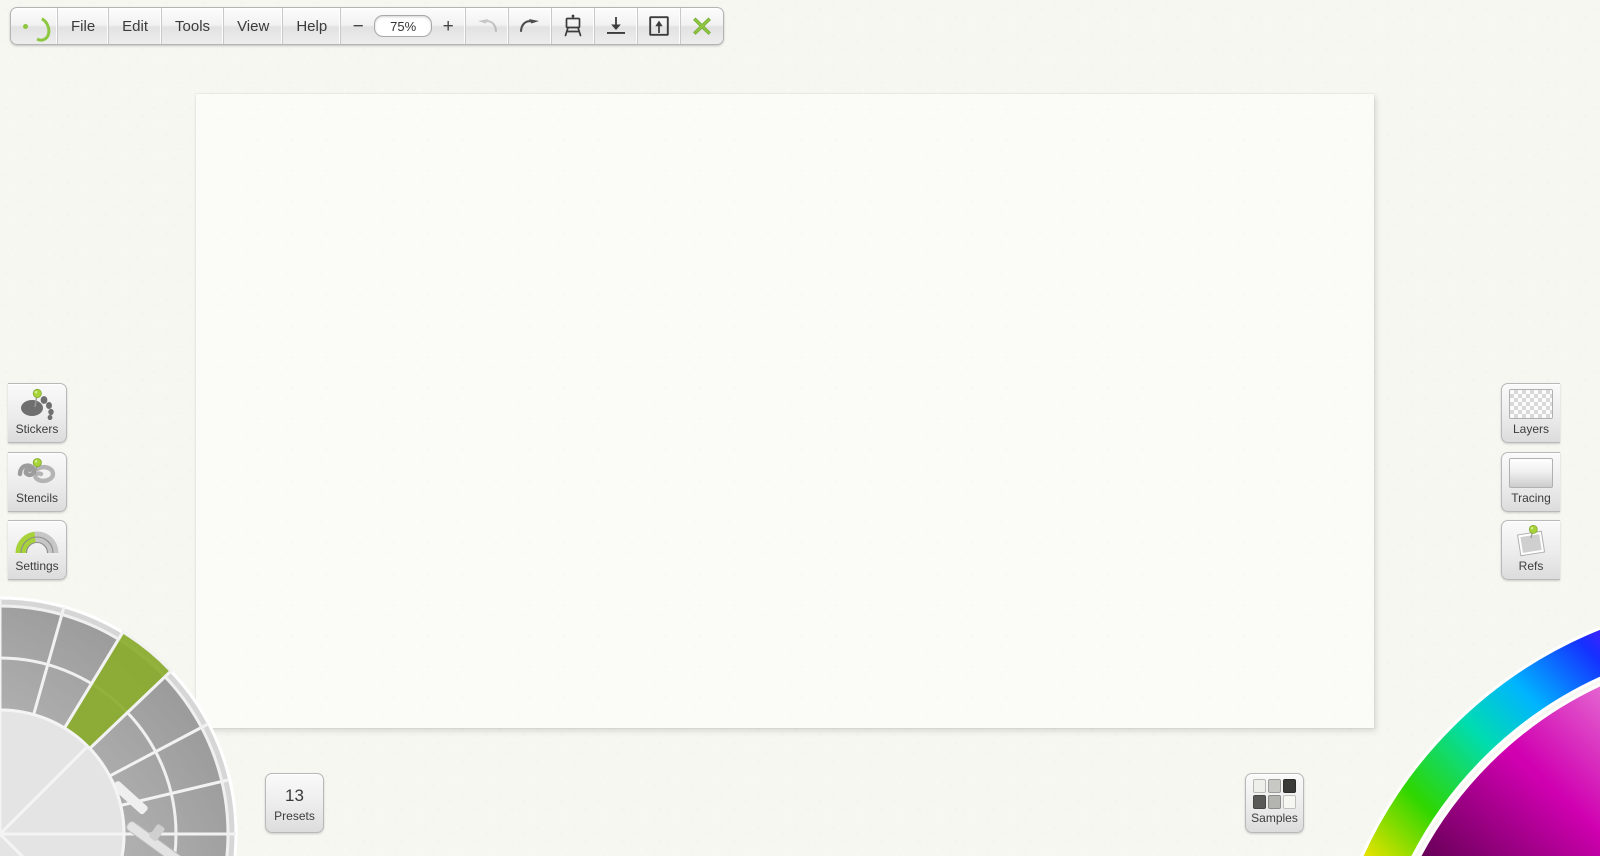 The height and width of the screenshot is (856, 1600). Describe the element at coordinates (1274, 818) in the screenshot. I see `samples-label: Samples` at that location.